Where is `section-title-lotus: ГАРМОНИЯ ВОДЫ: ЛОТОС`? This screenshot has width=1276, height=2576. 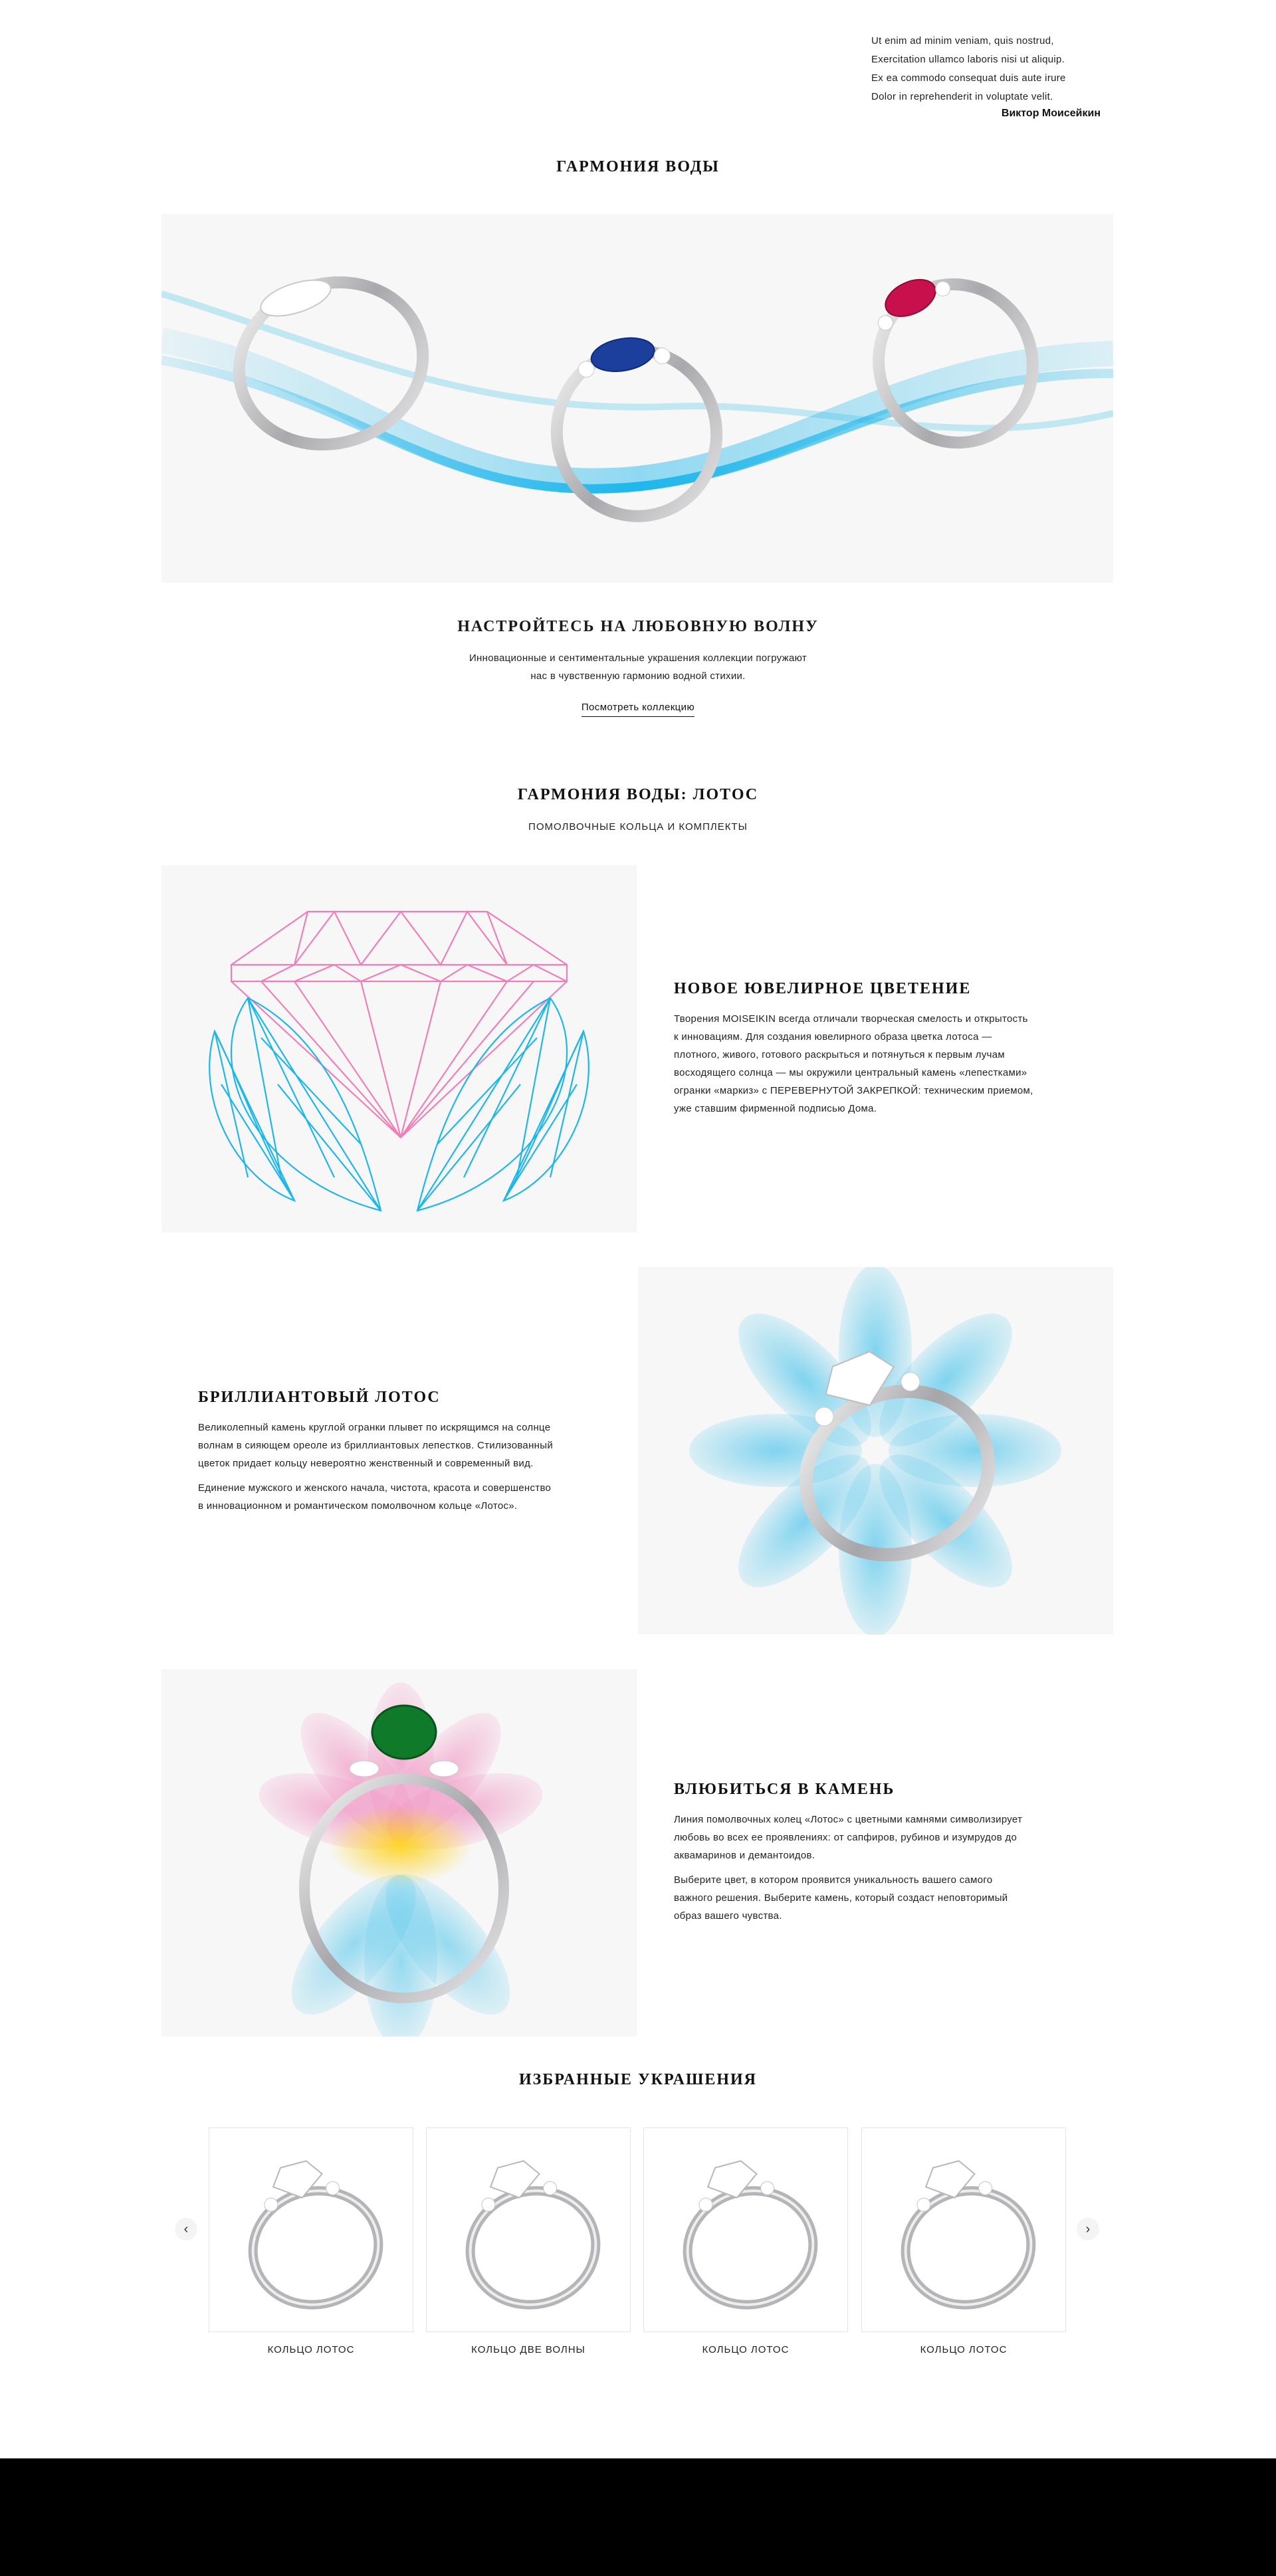
section-title-lotus: ГАРМОНИЯ ВОДЫ: ЛОТОС is located at coordinates (638, 795).